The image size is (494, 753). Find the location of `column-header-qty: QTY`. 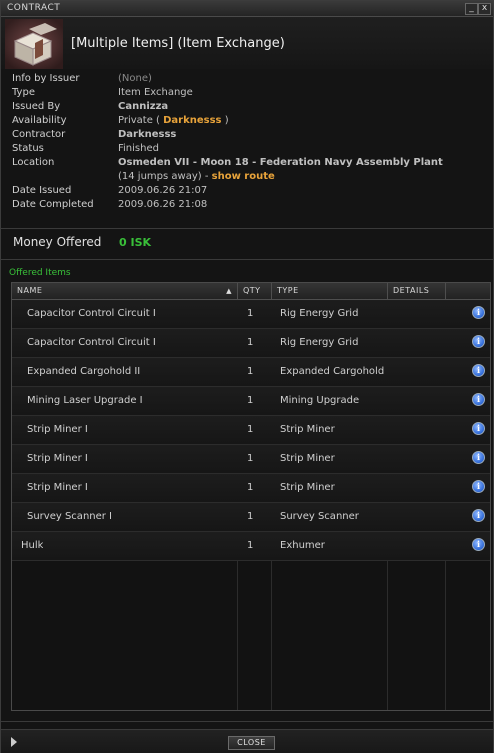

column-header-qty: QTY is located at coordinates (255, 291).